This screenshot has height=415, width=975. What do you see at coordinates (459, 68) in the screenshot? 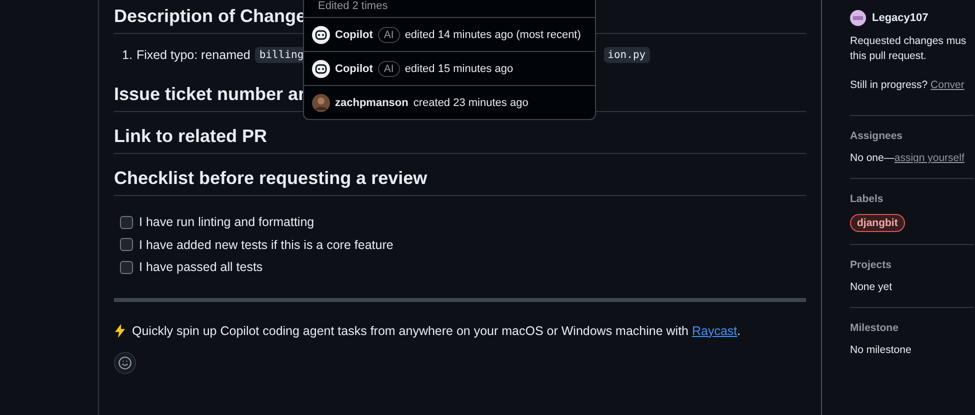
I see `edit-time: edited 15 minutes ago` at bounding box center [459, 68].